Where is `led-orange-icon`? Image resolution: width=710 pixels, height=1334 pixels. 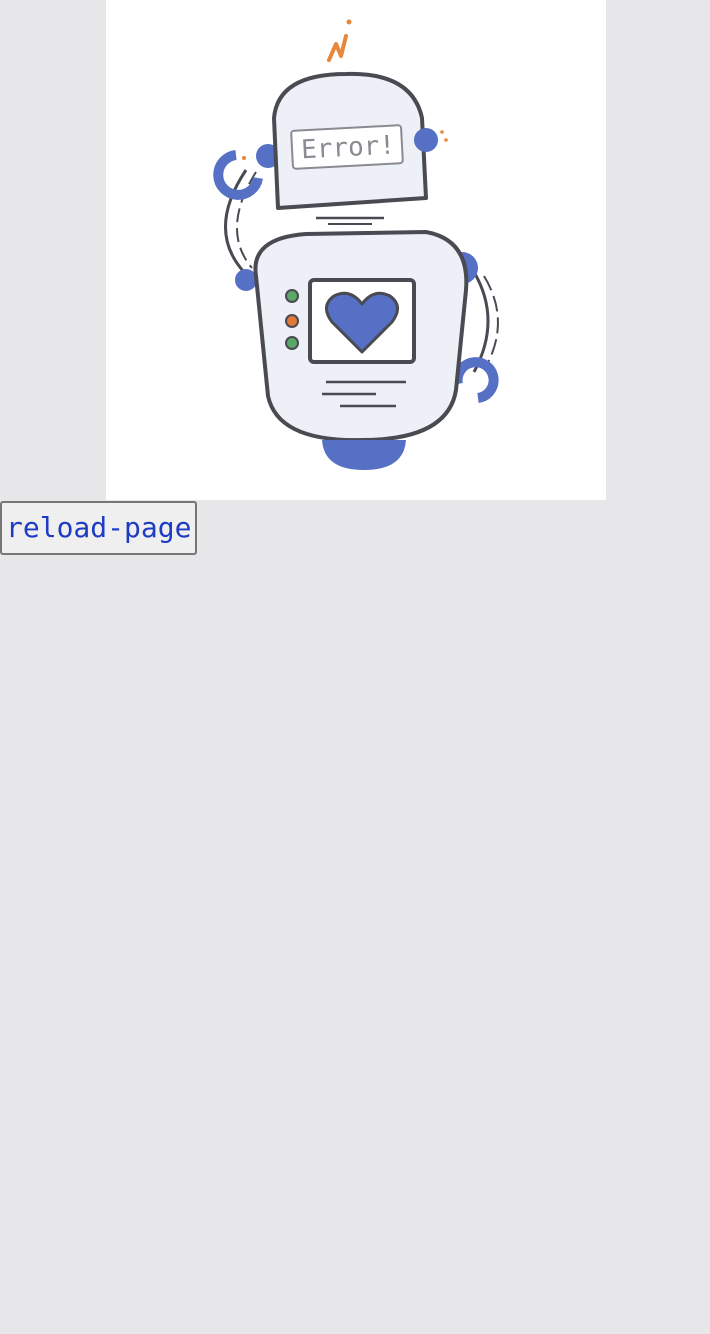 led-orange-icon is located at coordinates (292, 321).